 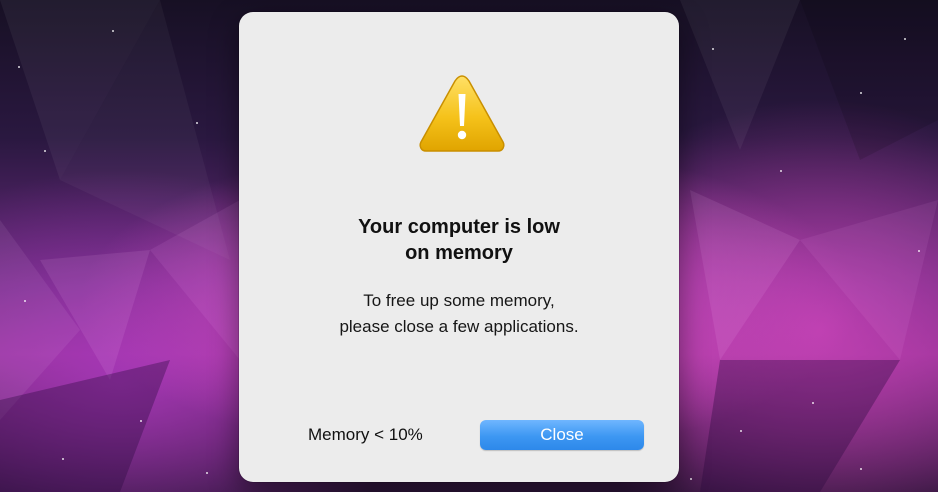 What do you see at coordinates (459, 326) in the screenshot?
I see `dialog-message-line: please close a few applications.` at bounding box center [459, 326].